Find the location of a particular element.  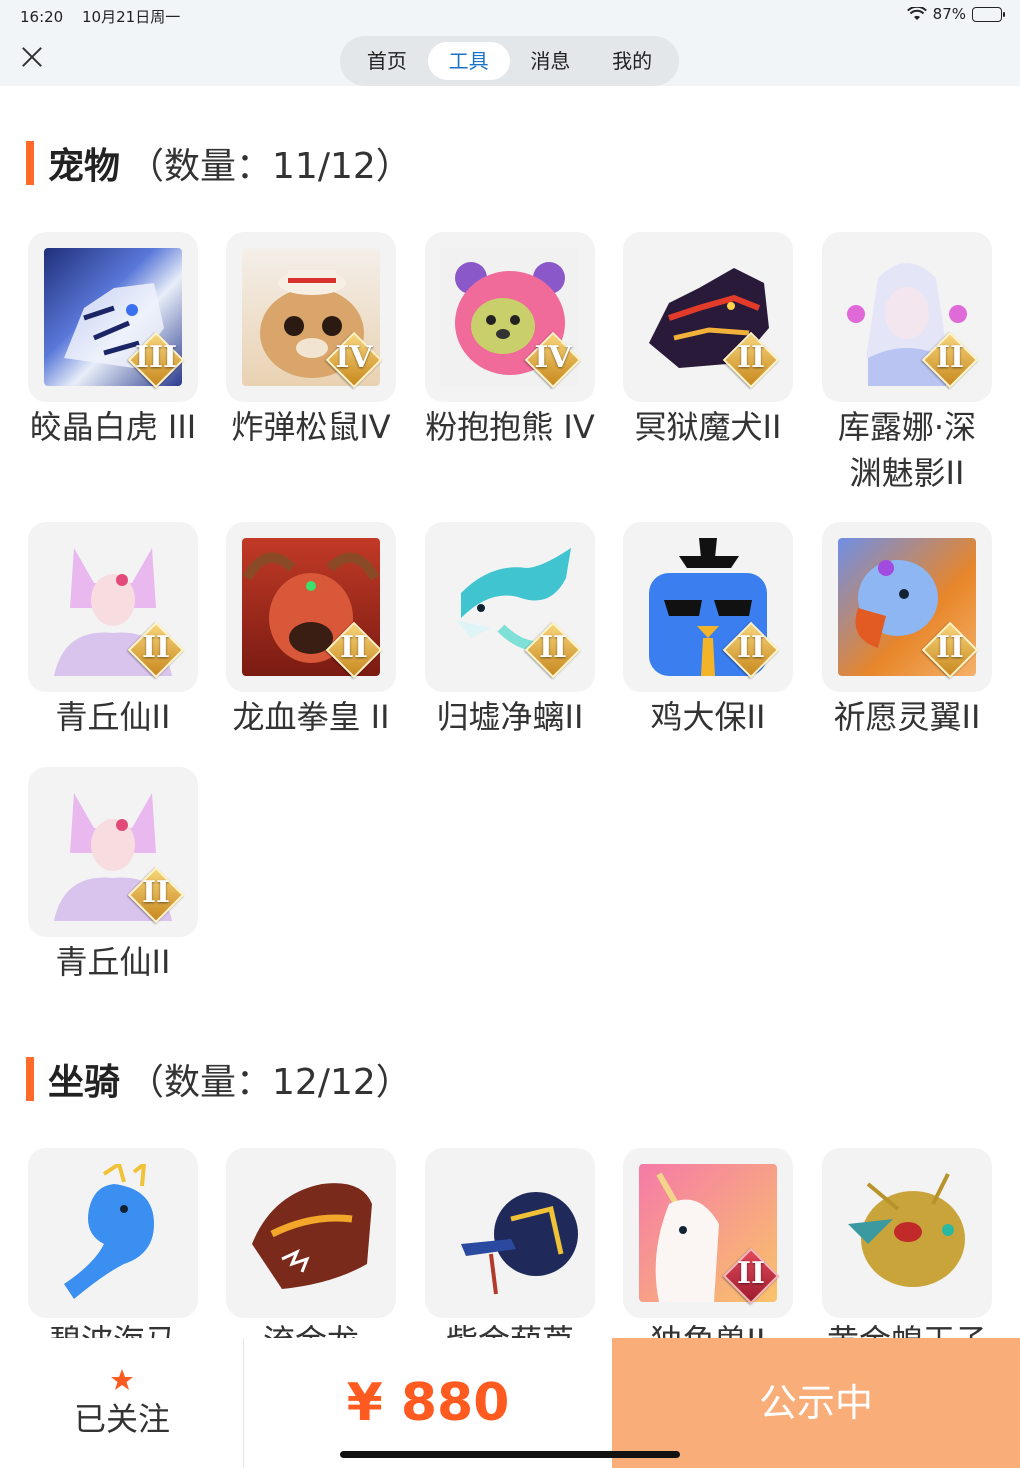

status-action-button: 公示中 is located at coordinates (816, 1403).